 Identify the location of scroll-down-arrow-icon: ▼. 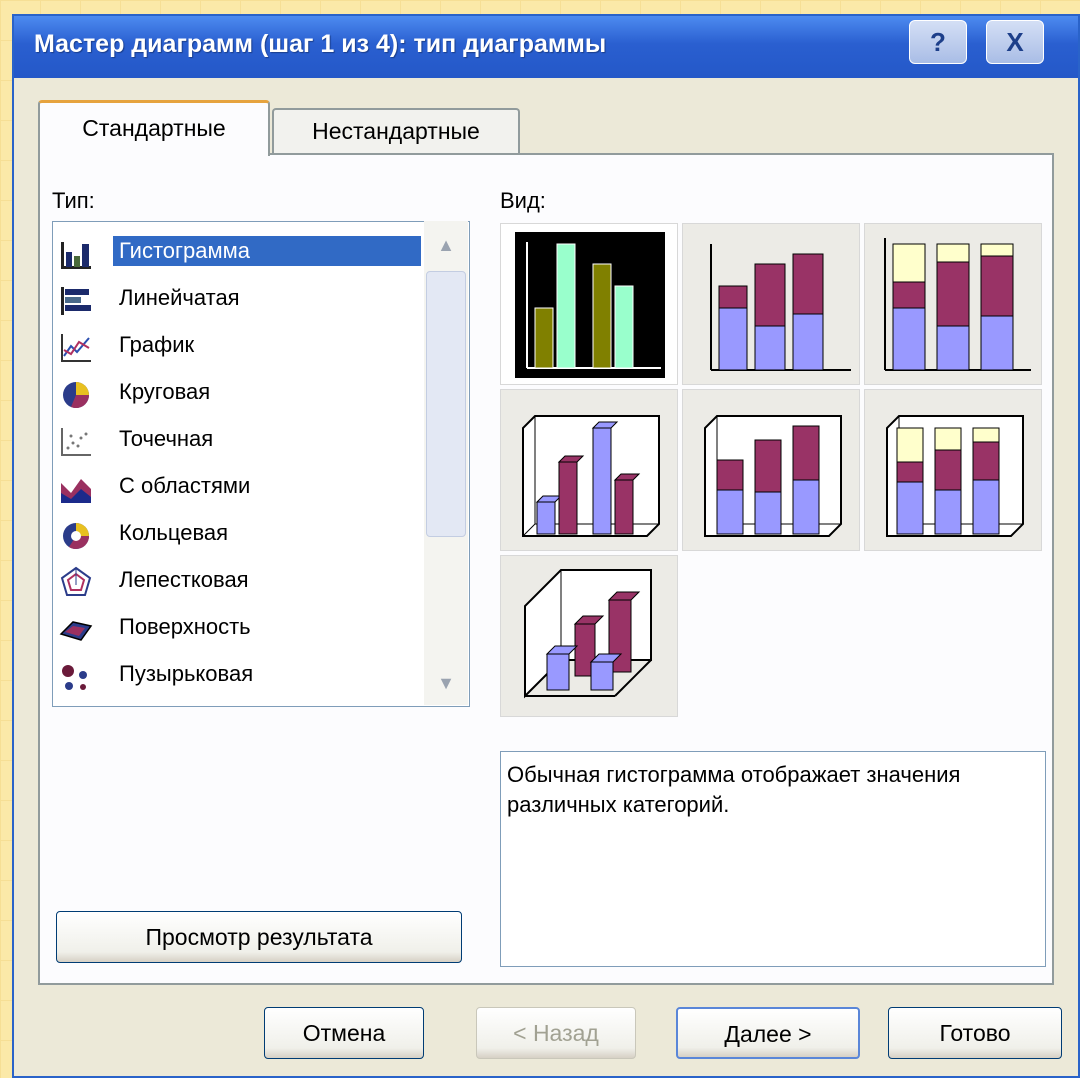
(446, 683).